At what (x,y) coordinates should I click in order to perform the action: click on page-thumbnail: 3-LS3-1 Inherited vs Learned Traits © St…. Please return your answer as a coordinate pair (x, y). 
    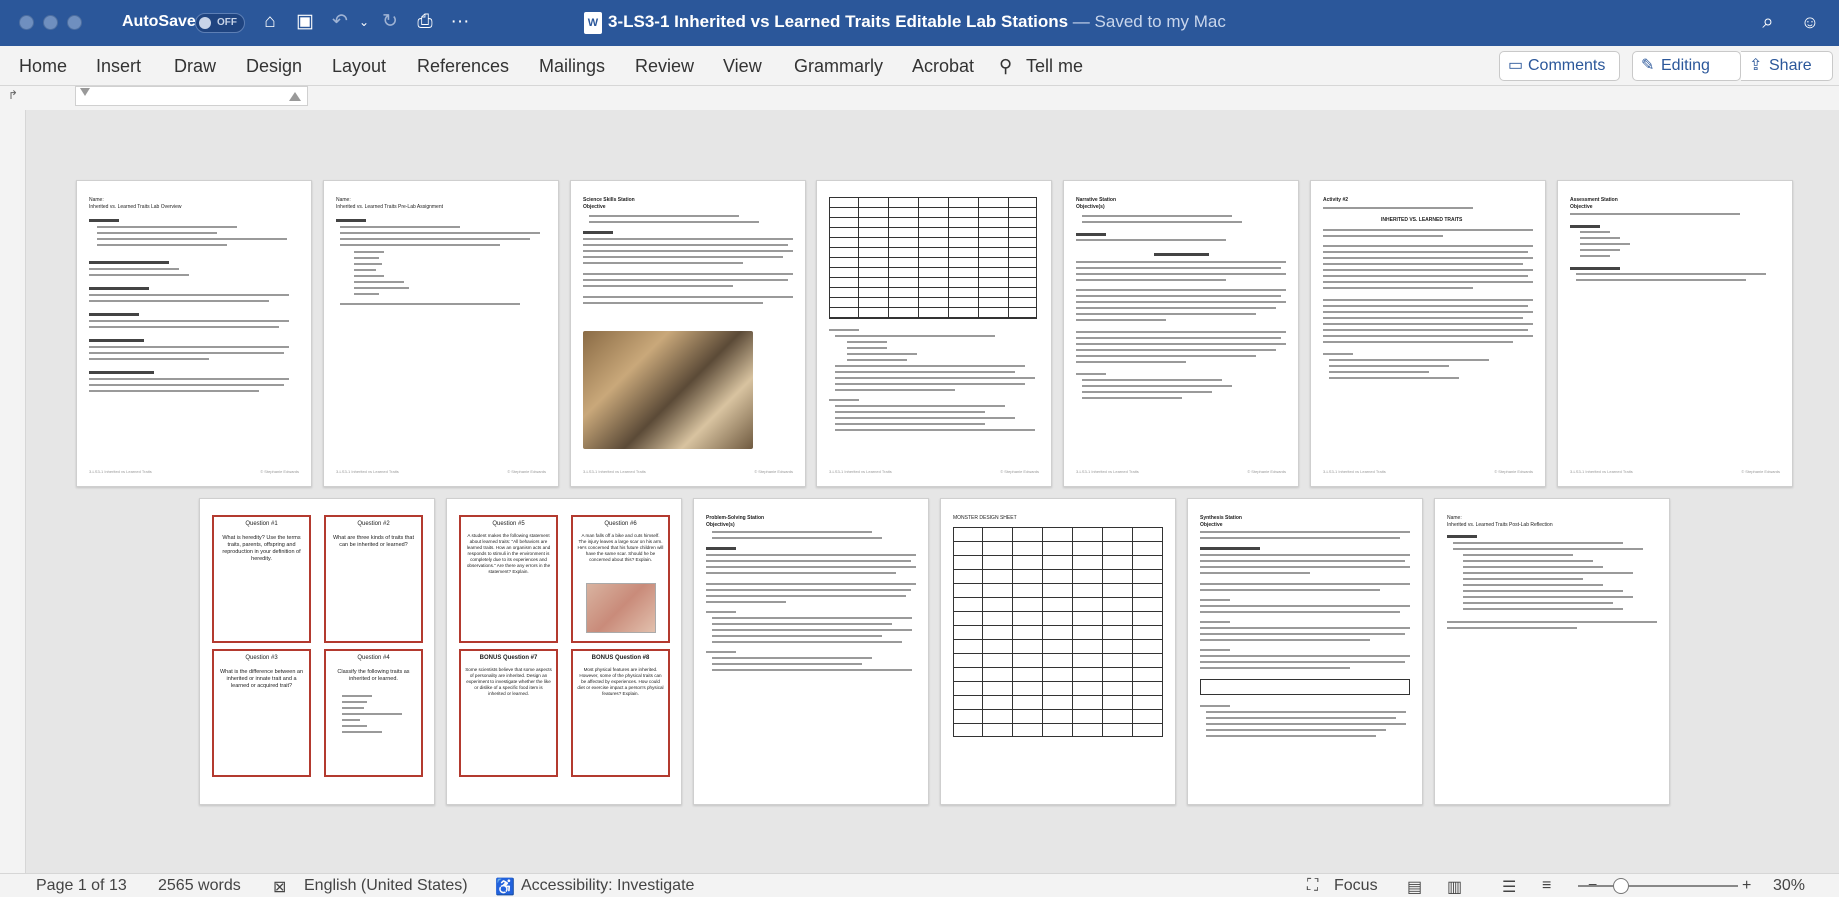
    Looking at the image, I should click on (934, 333).